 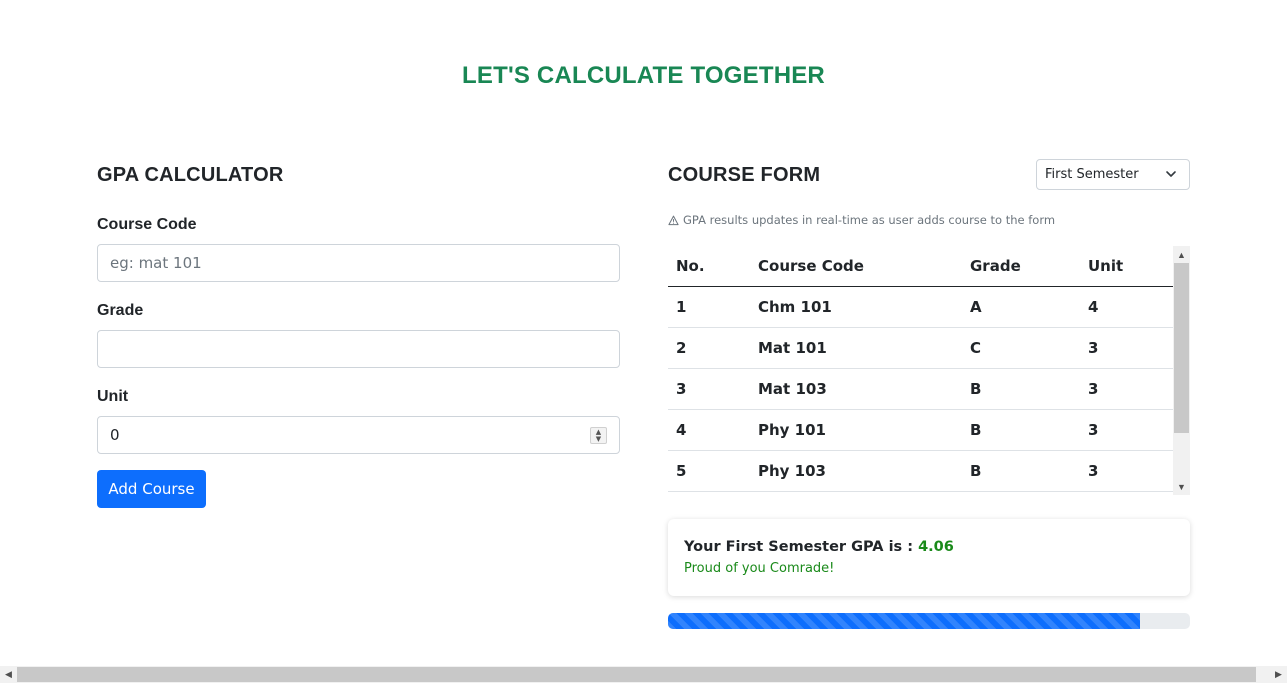 I want to click on semester-selected: First Semester, so click(x=1092, y=174).